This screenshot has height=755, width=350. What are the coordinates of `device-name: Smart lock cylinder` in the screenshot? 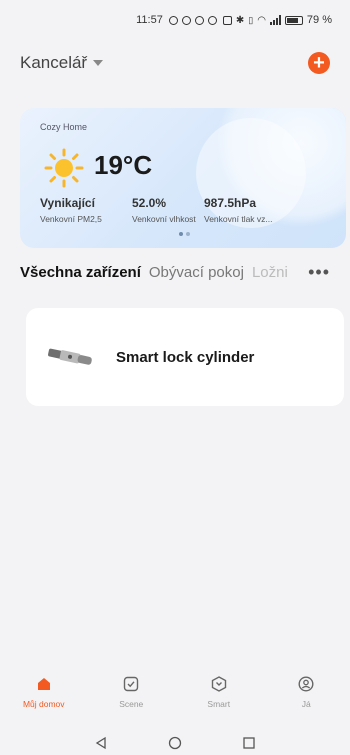 It's located at (185, 357).